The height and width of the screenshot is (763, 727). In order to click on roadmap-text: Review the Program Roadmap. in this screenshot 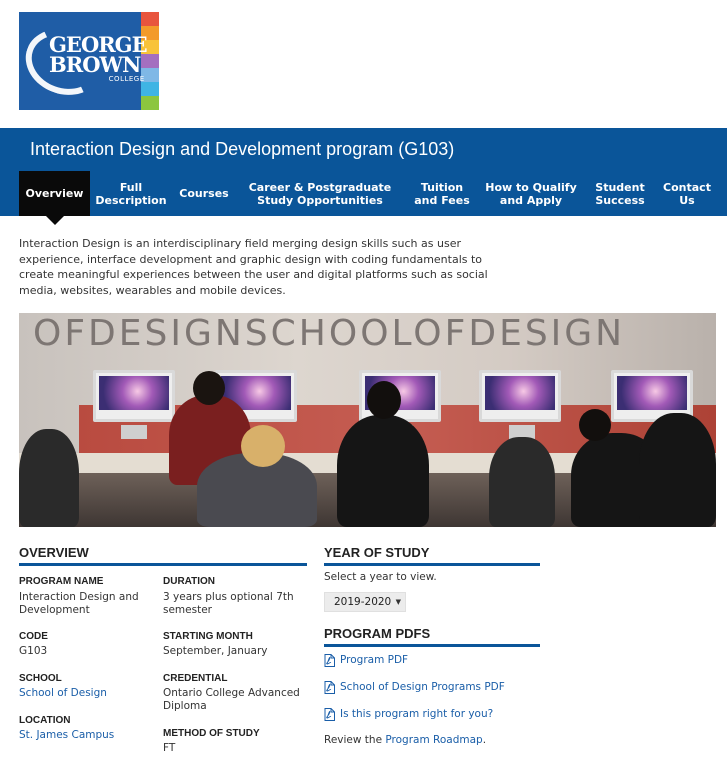, I will do `click(405, 740)`.